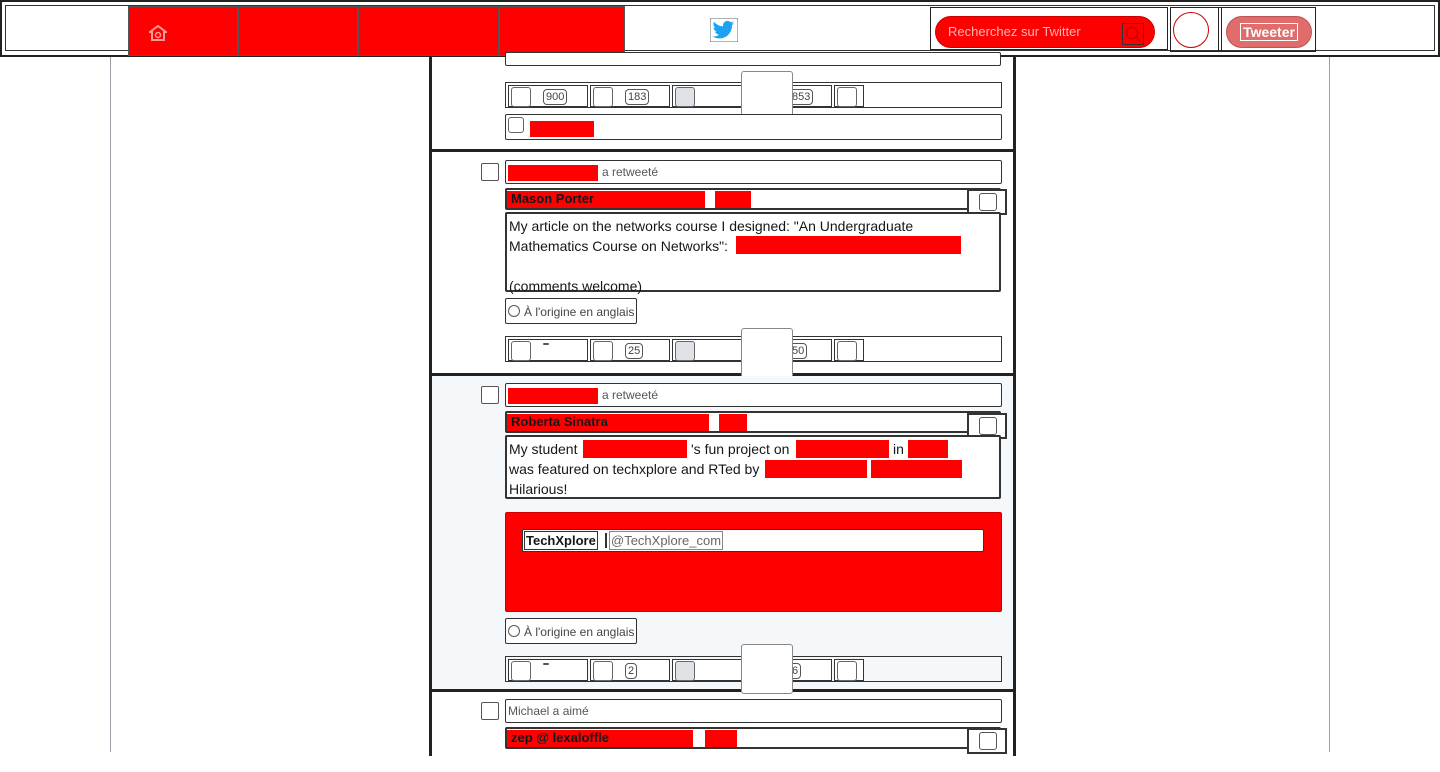 The width and height of the screenshot is (1440, 772). Describe the element at coordinates (740, 449) in the screenshot. I see `tweet-text-part: 's fun project on` at that location.